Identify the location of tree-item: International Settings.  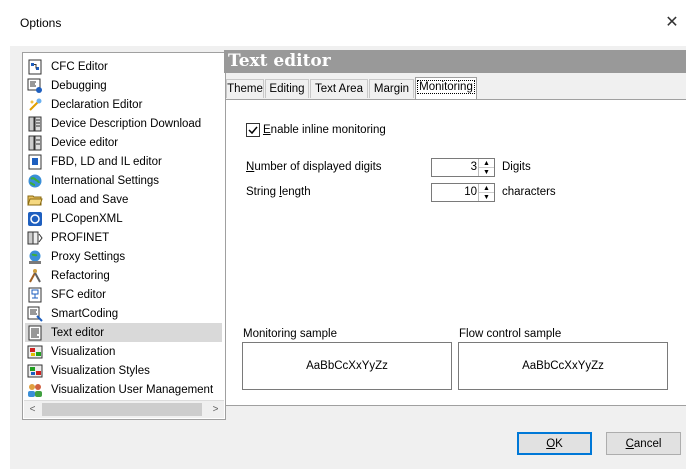
(123, 180).